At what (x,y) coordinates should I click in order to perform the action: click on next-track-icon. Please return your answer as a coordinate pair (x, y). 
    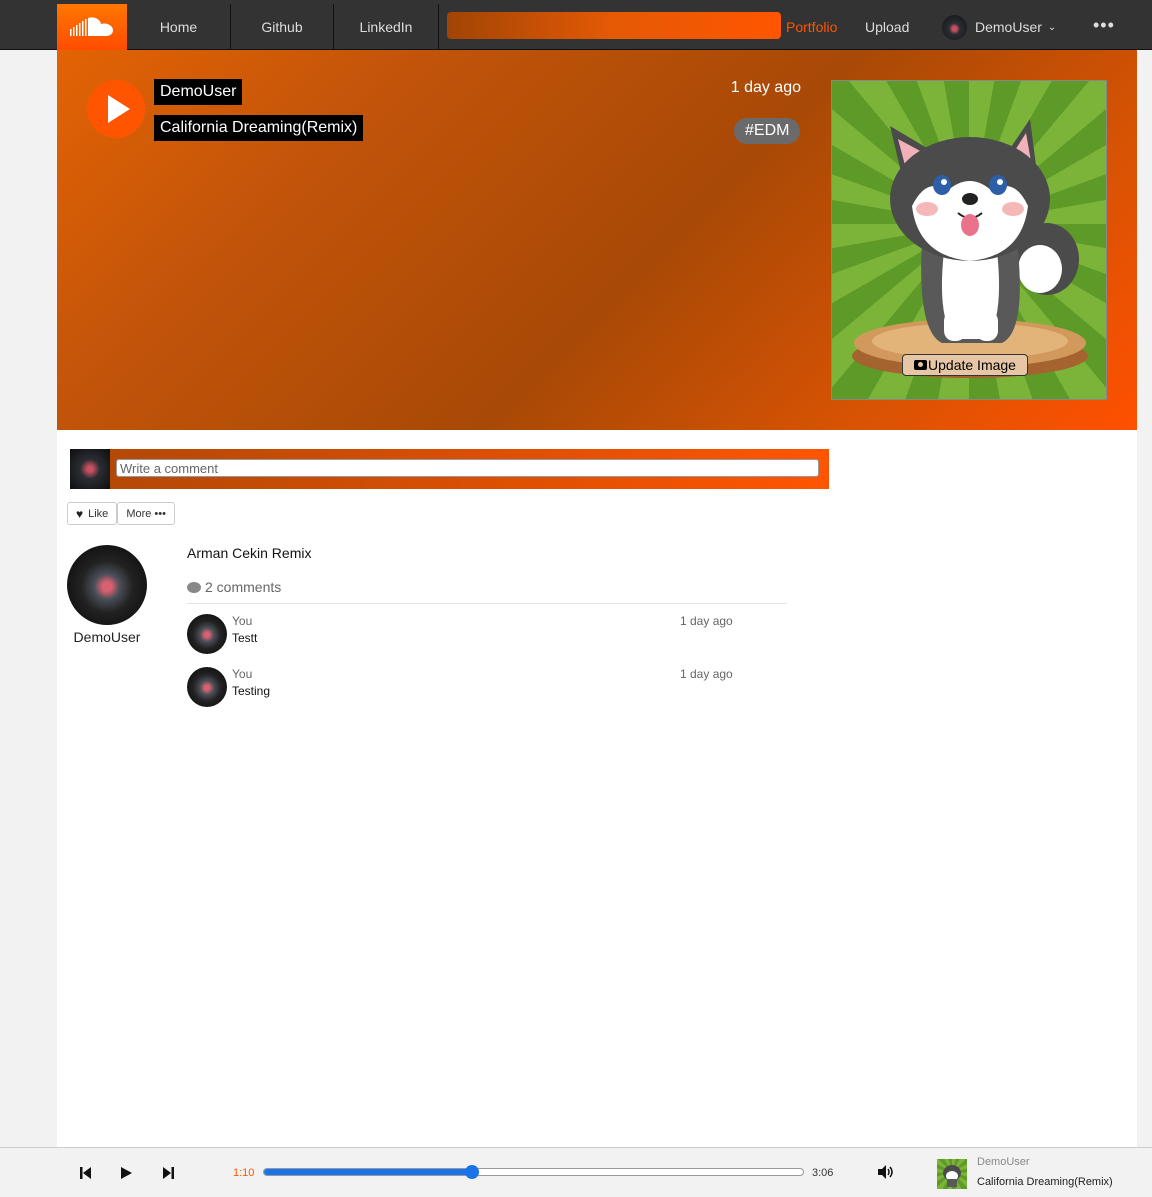
    Looking at the image, I should click on (168, 1173).